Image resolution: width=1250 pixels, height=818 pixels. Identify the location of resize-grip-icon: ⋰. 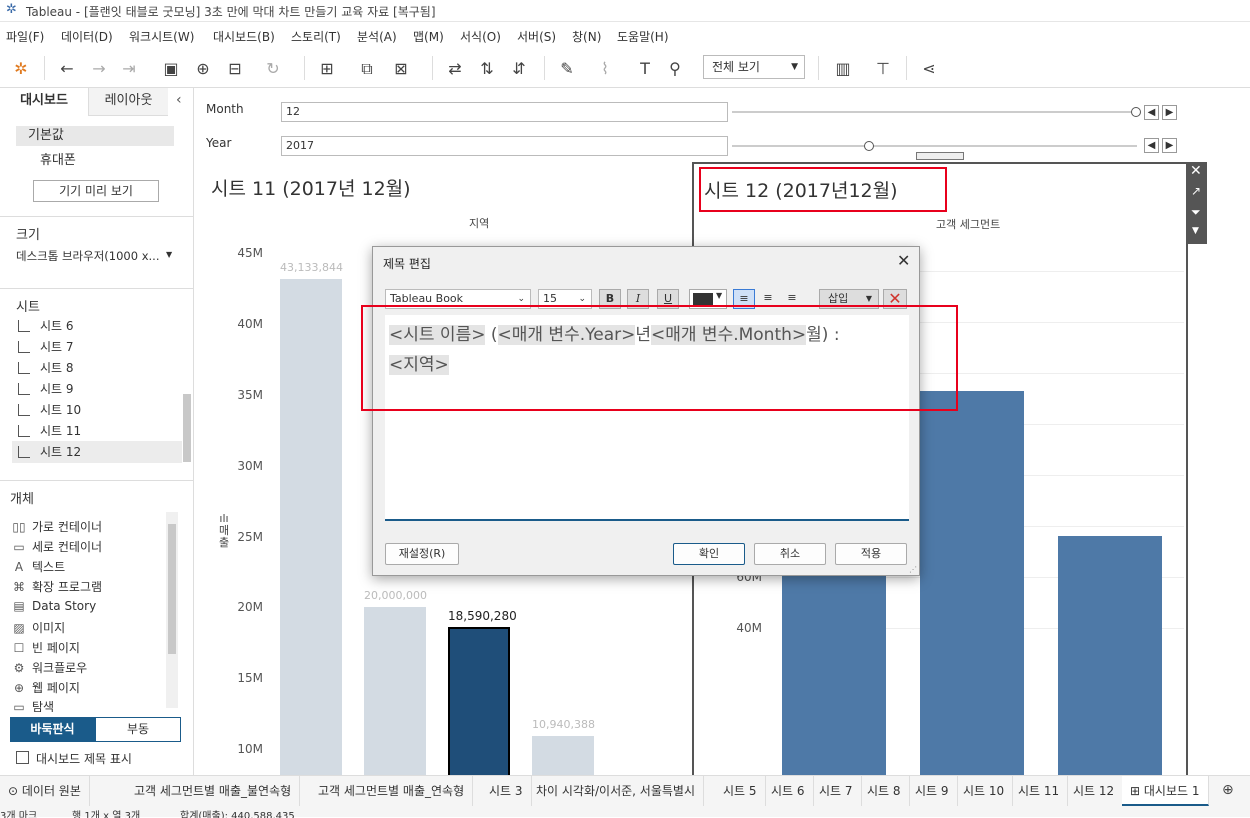
(913, 569).